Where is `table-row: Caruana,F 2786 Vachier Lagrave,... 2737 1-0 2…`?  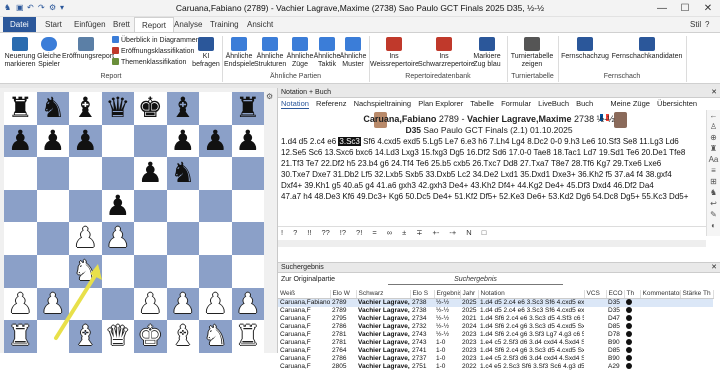 table-row: Caruana,F 2786 Vachier Lagrave,... 2737 1-0 2… is located at coordinates (495, 359).